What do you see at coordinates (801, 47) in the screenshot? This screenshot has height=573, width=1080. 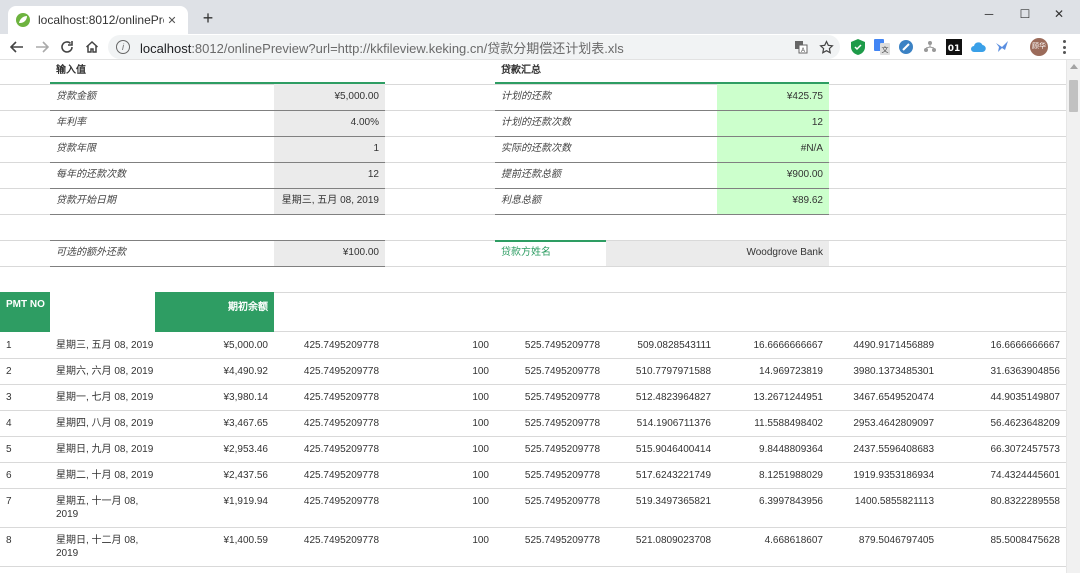 I see `translate-icon: A` at bounding box center [801, 47].